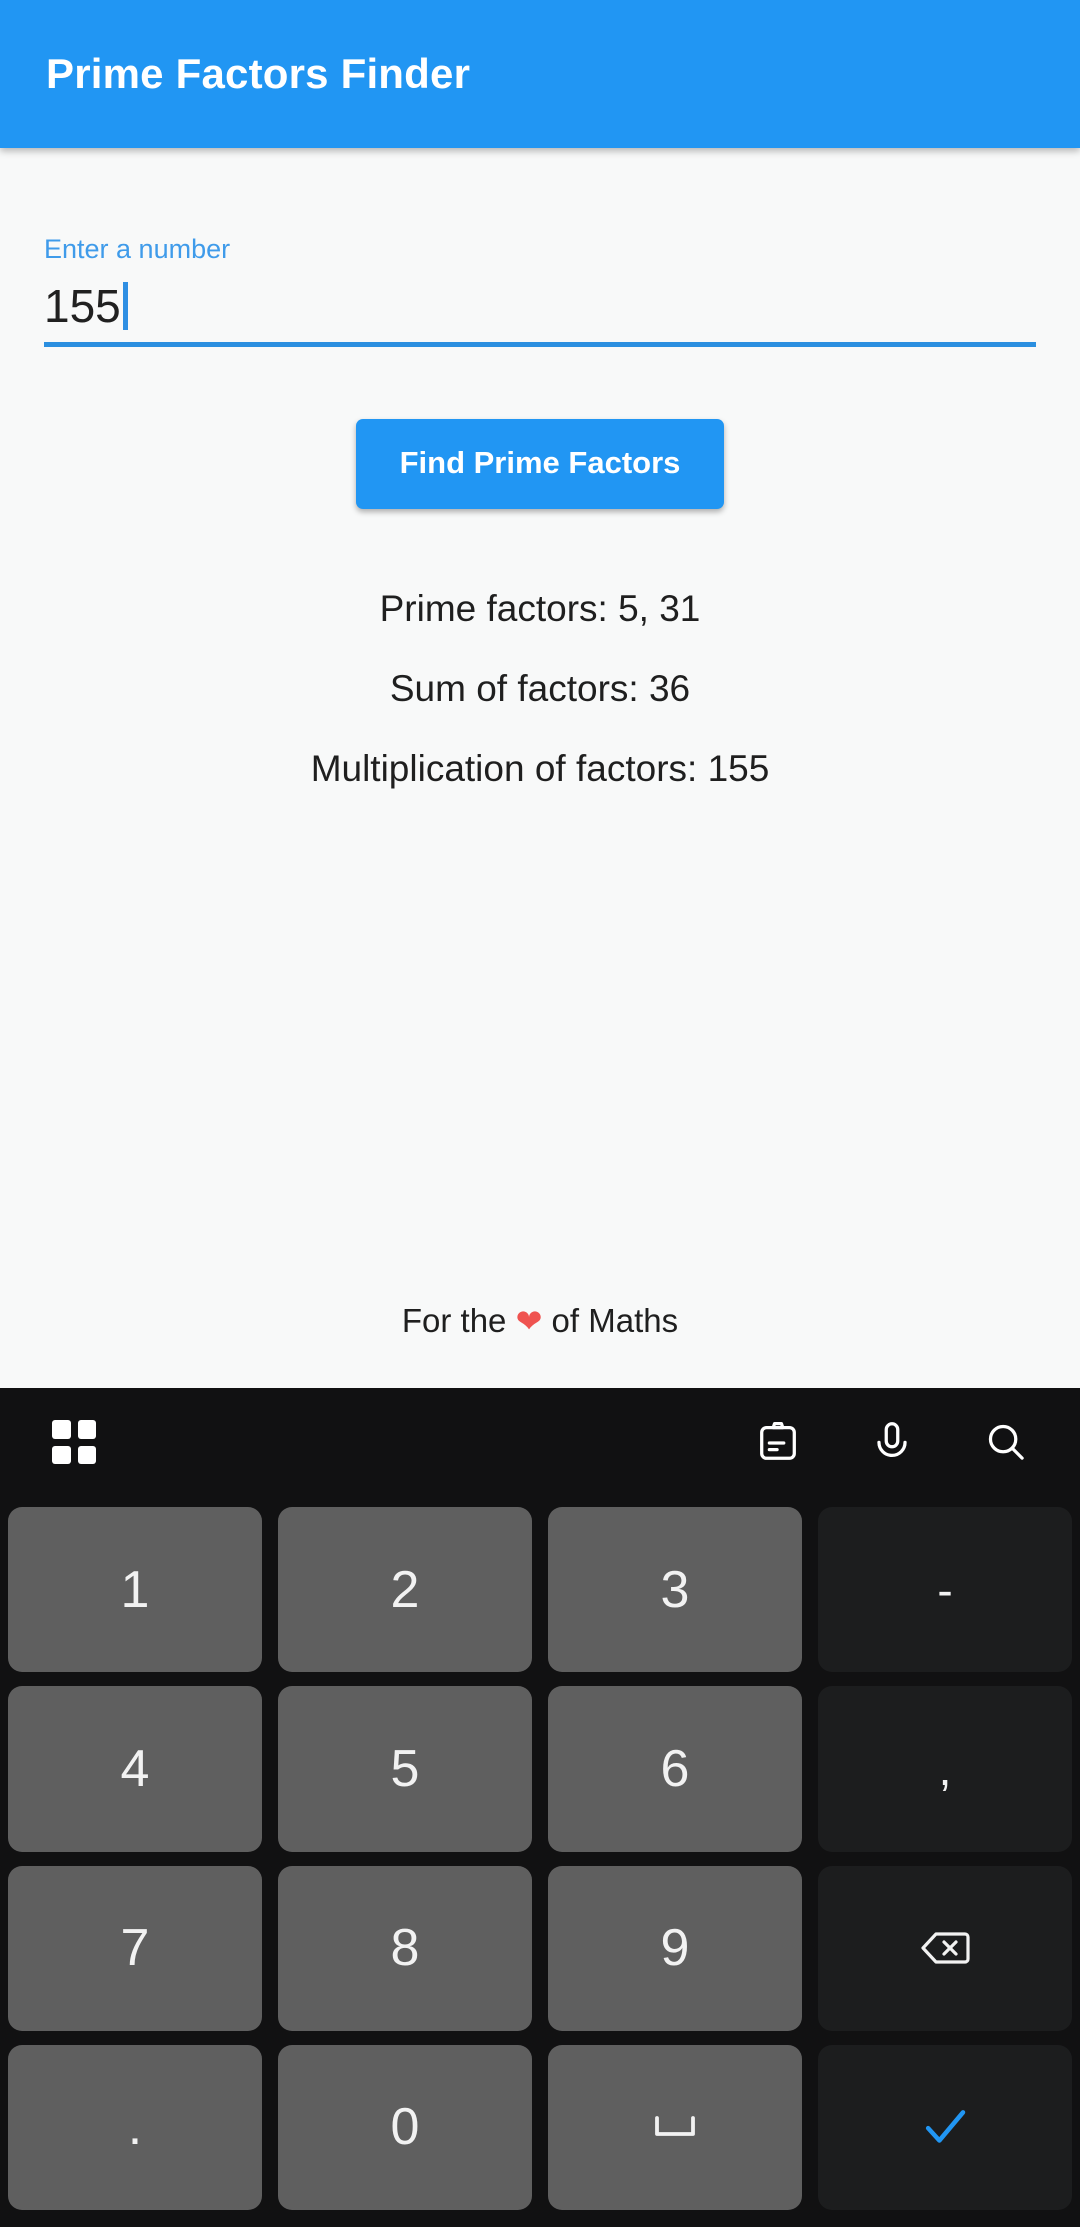 The height and width of the screenshot is (2227, 1080). I want to click on keyboard-toolbar, so click(540, 1442).